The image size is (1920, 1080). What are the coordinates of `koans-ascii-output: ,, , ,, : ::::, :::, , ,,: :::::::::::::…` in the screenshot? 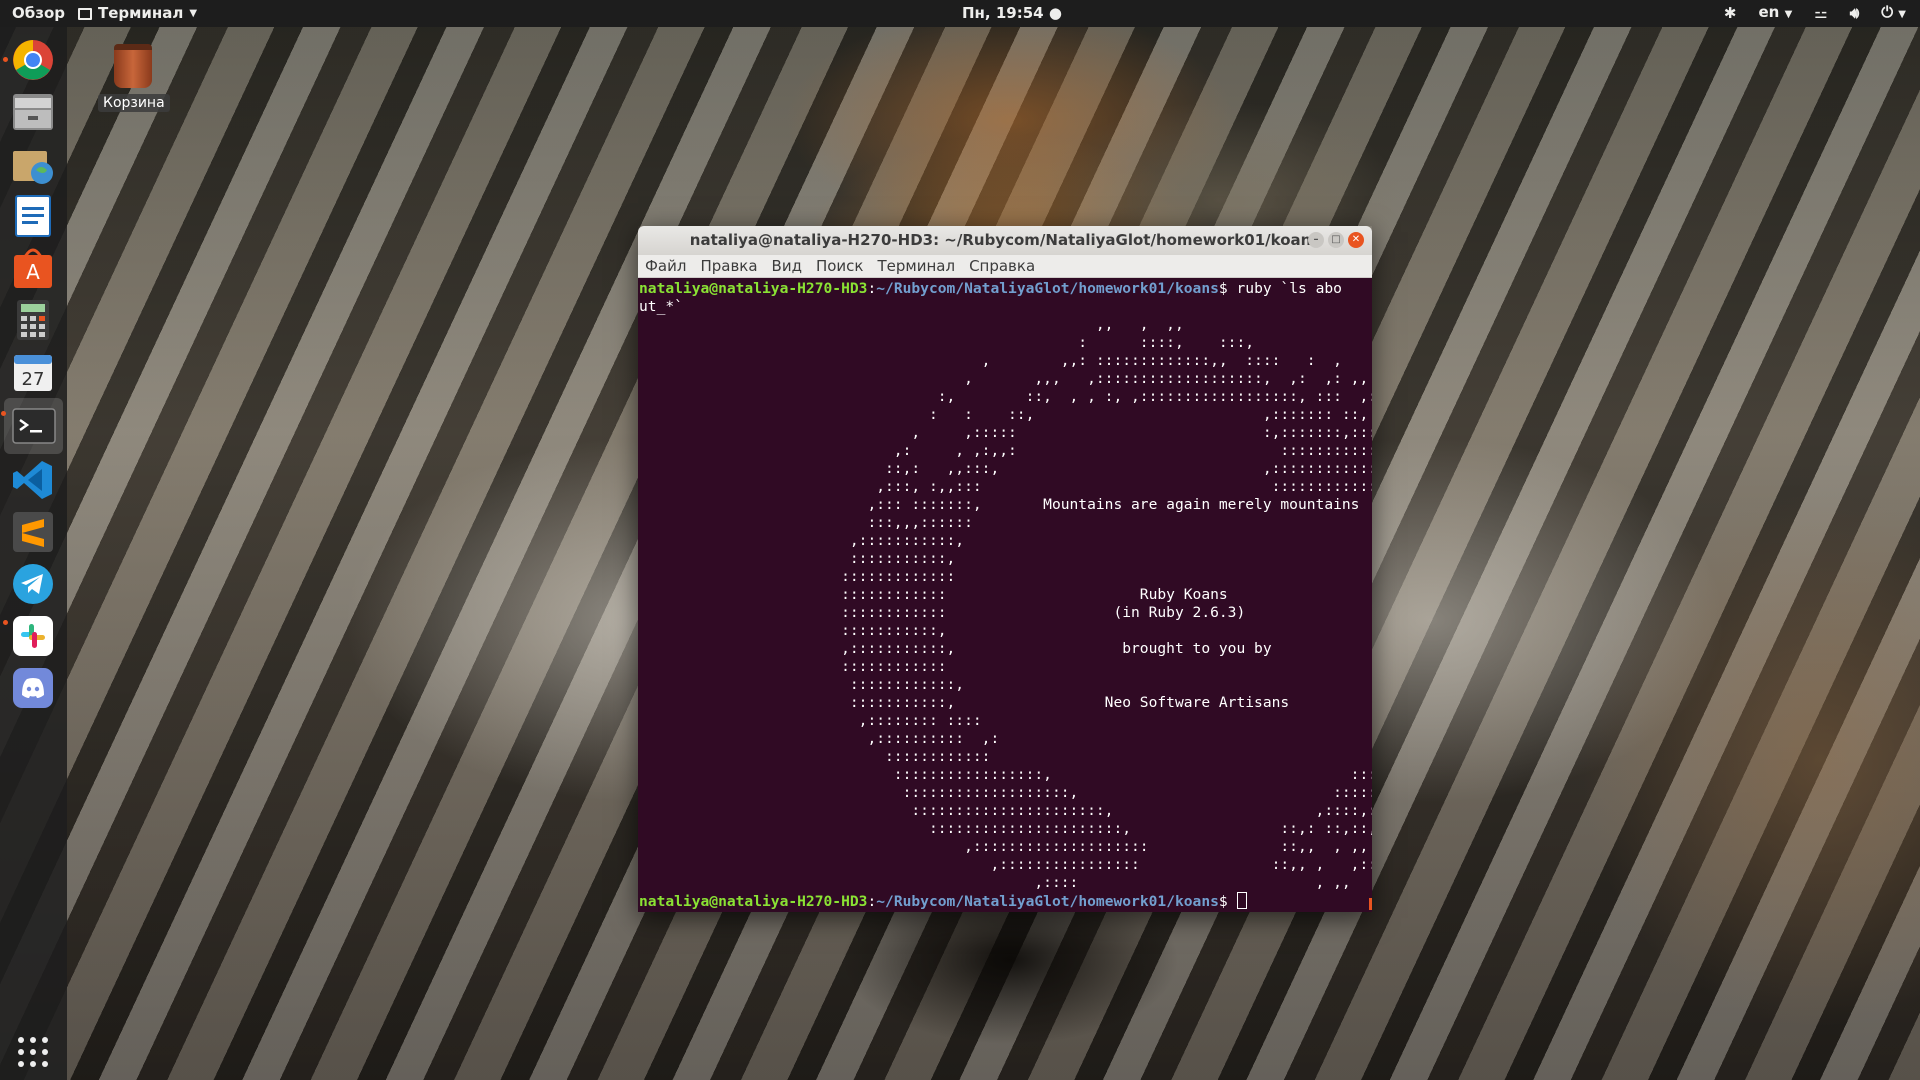 It's located at (1106, 603).